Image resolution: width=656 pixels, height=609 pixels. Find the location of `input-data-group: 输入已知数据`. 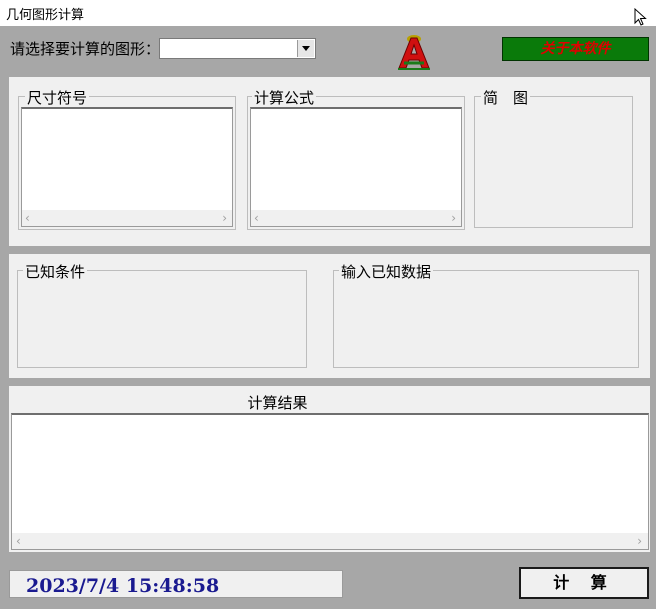

input-data-group: 输入已知数据 is located at coordinates (486, 314).